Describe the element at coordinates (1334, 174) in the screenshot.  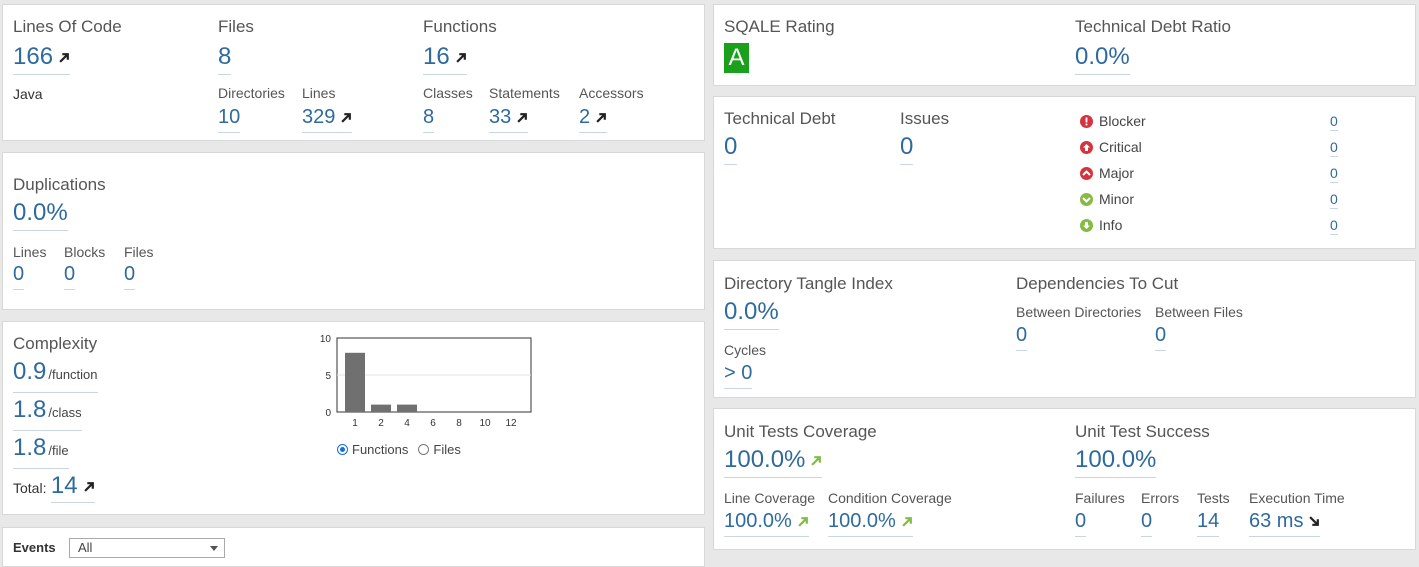
I see `major-count: 0` at that location.